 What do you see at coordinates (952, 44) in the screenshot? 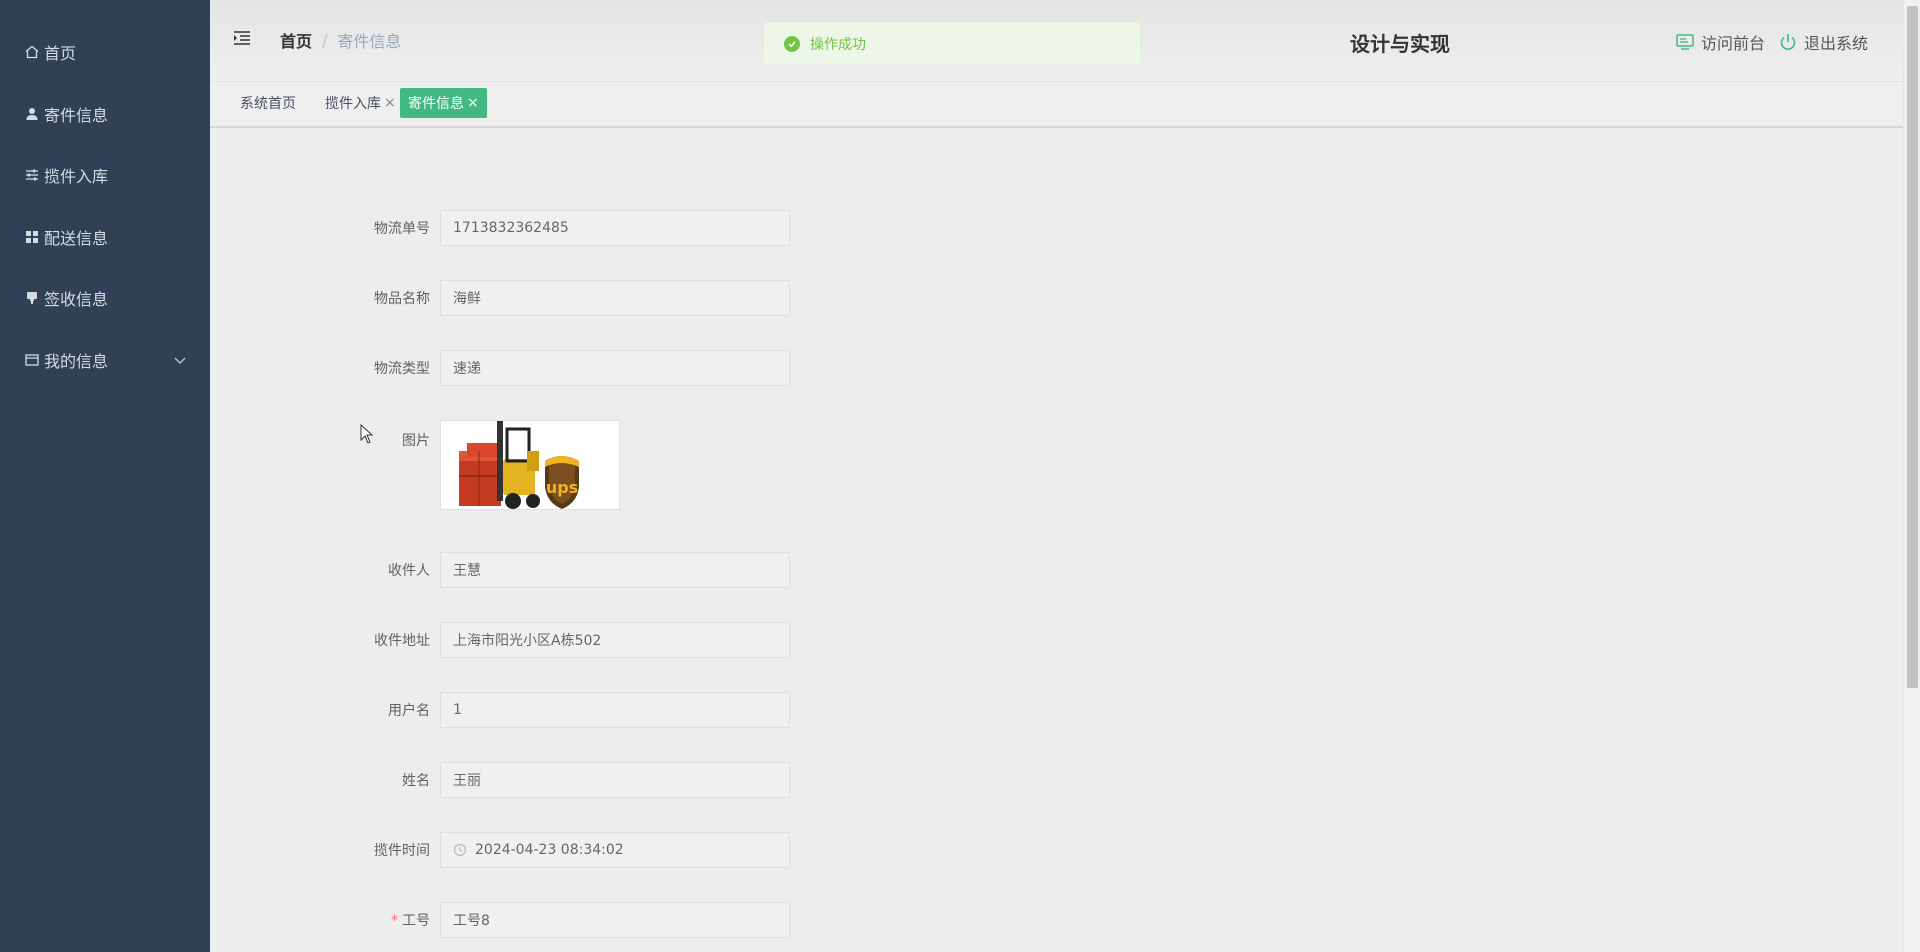
I see `success-toast: 操作成功` at bounding box center [952, 44].